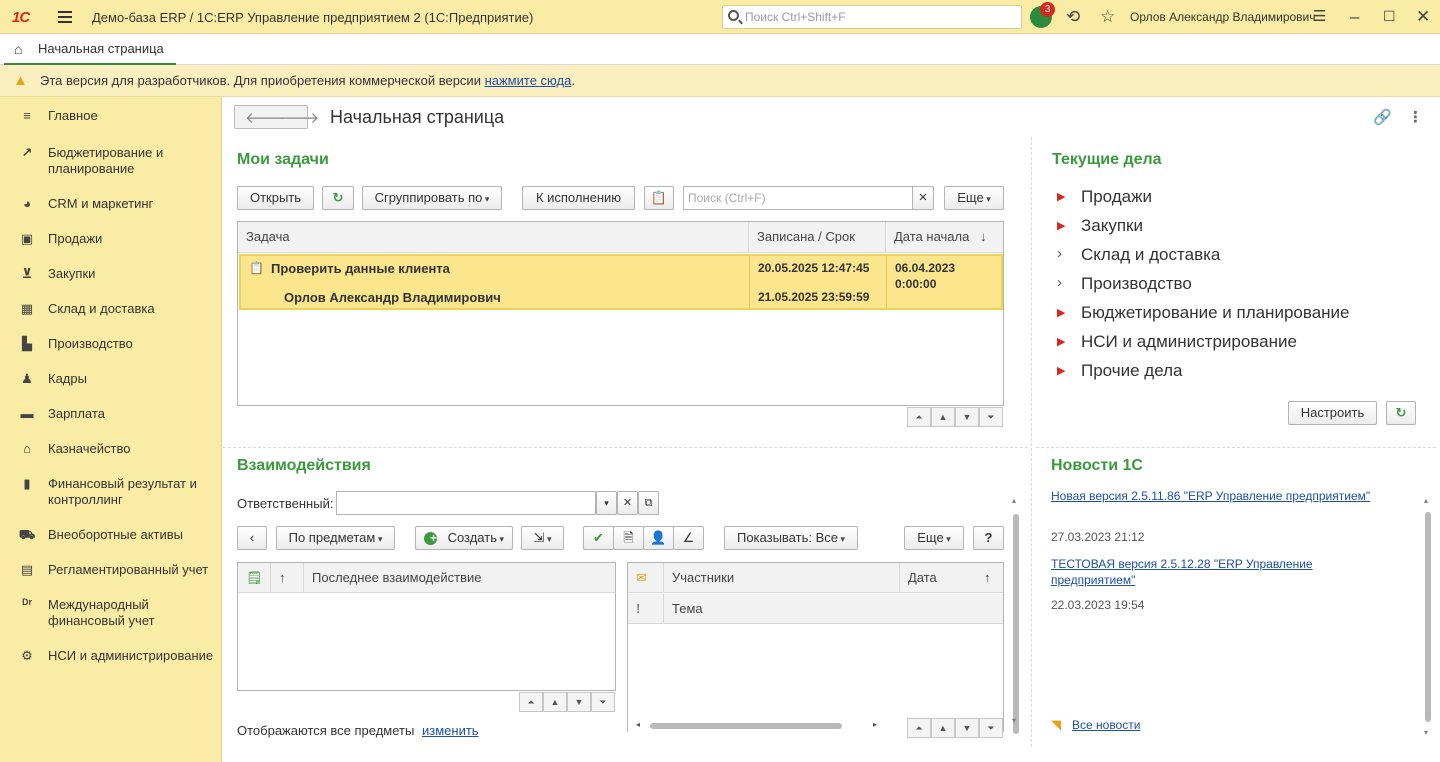 The height and width of the screenshot is (762, 1440). Describe the element at coordinates (1428, 617) in the screenshot. I see `news-vertical-scrollbar` at that location.